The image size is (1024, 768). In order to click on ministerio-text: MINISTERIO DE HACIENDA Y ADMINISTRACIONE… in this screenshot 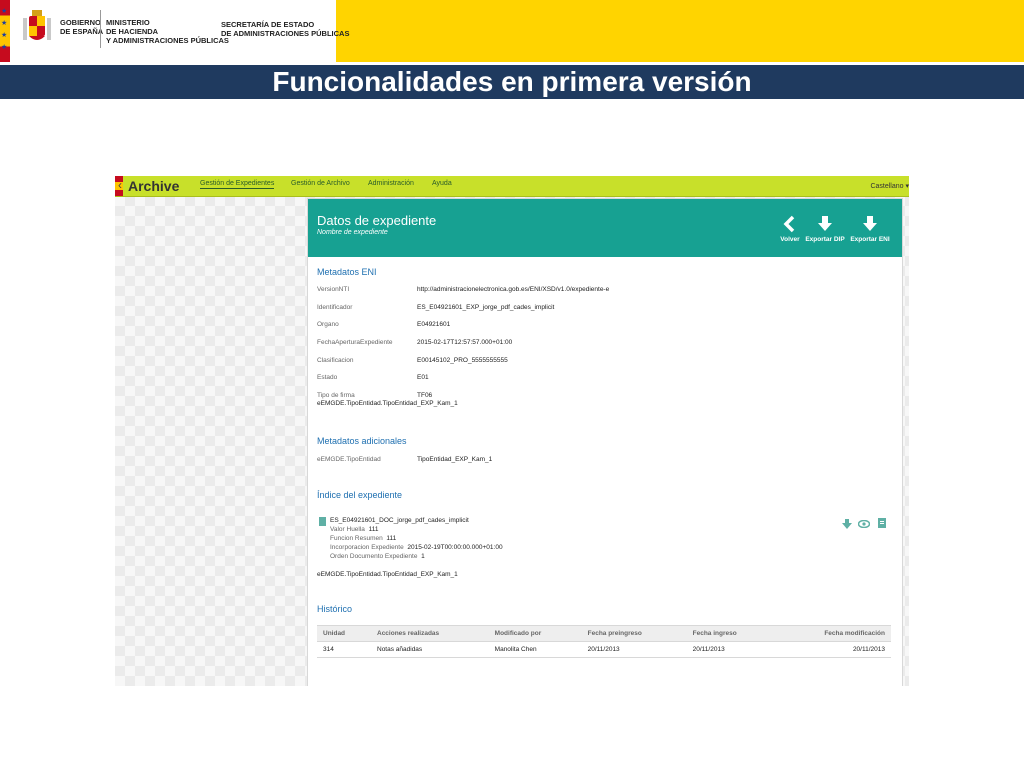, I will do `click(167, 31)`.